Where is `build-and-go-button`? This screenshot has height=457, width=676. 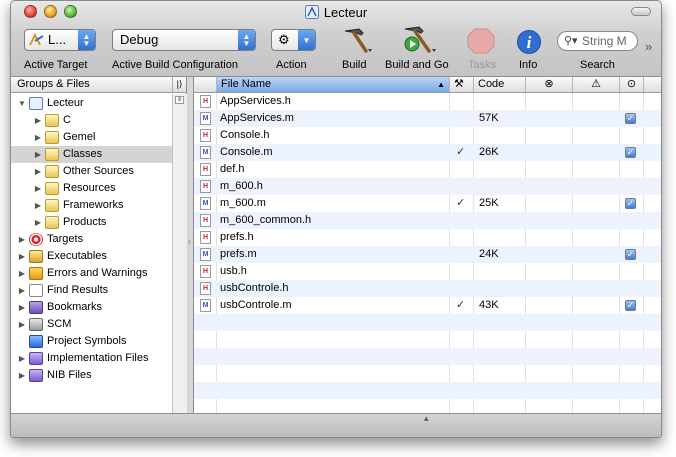
build-and-go-button is located at coordinates (418, 40).